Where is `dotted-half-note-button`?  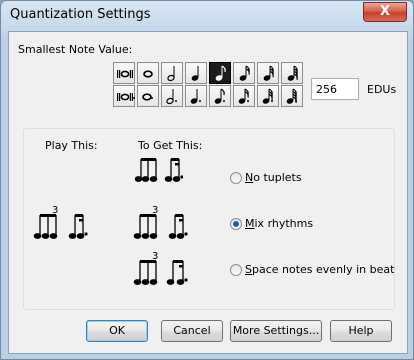 dotted-half-note-button is located at coordinates (172, 96).